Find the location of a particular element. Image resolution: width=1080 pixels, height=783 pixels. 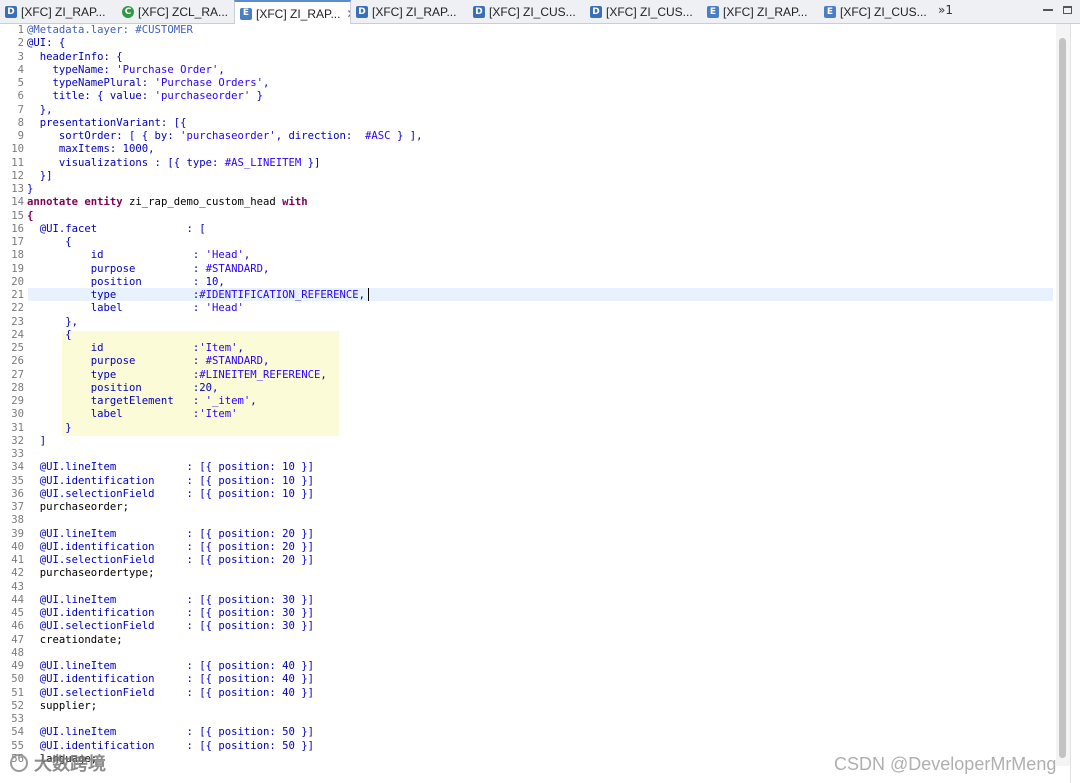

line-number: 29 is located at coordinates (17, 401).